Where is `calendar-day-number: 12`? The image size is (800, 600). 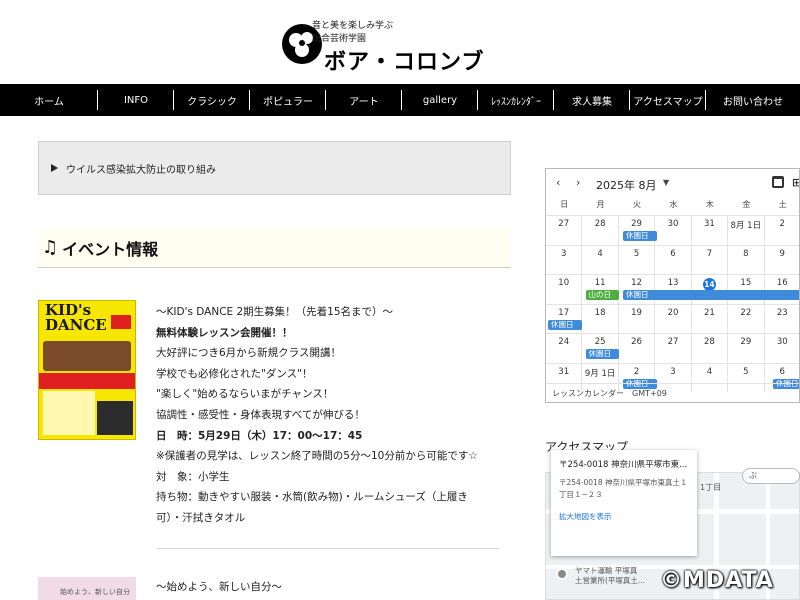 calendar-day-number: 12 is located at coordinates (636, 283).